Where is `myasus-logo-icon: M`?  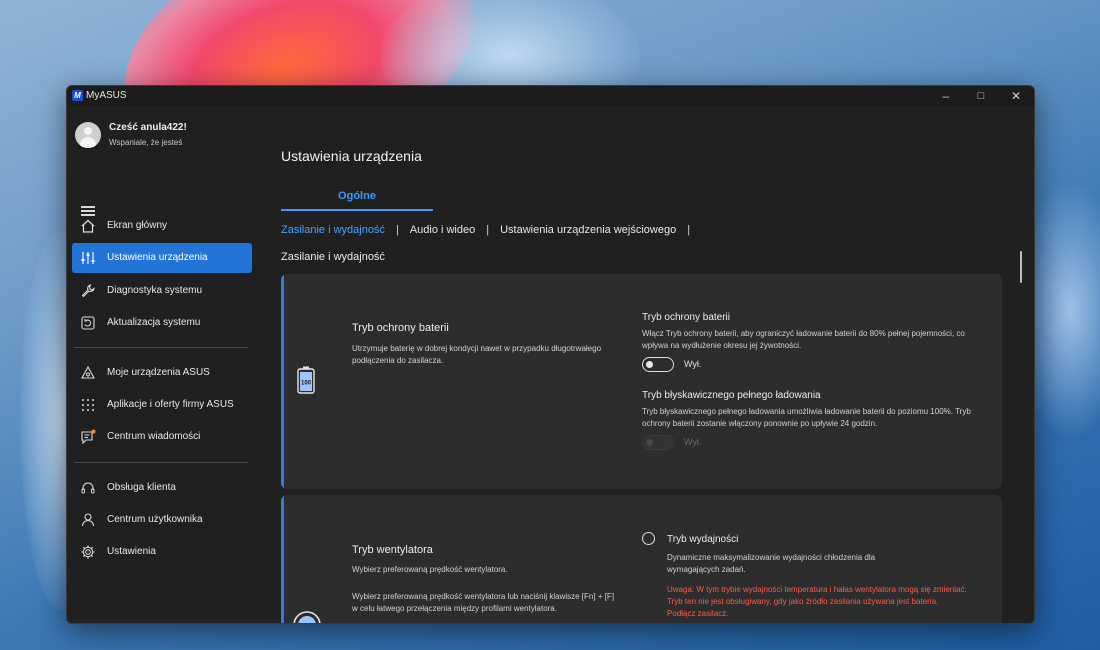 myasus-logo-icon: M is located at coordinates (77, 95).